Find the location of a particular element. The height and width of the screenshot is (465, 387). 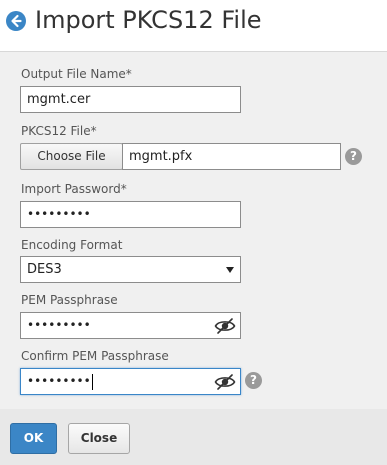

pem-passphrase-label: PEM Passphrase is located at coordinates (69, 300).